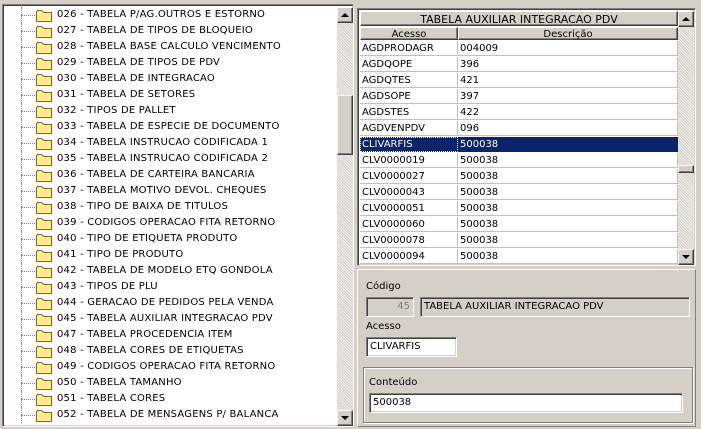 This screenshot has width=701, height=429. What do you see at coordinates (686, 169) in the screenshot?
I see `grid-scroll-thumb` at bounding box center [686, 169].